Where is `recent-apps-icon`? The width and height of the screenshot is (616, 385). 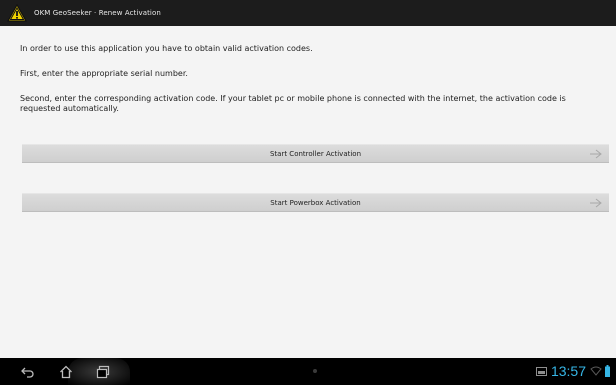
recent-apps-icon is located at coordinates (103, 372).